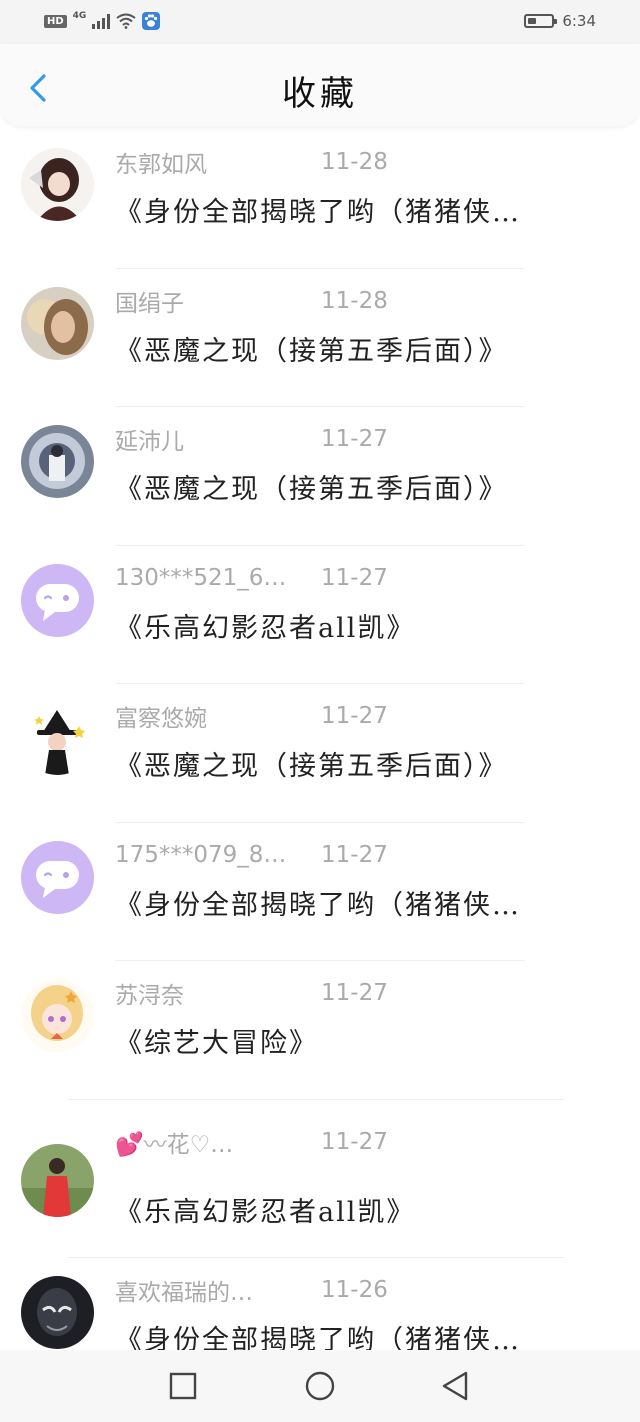  I want to click on status-left: HD 4G, so click(102, 20).